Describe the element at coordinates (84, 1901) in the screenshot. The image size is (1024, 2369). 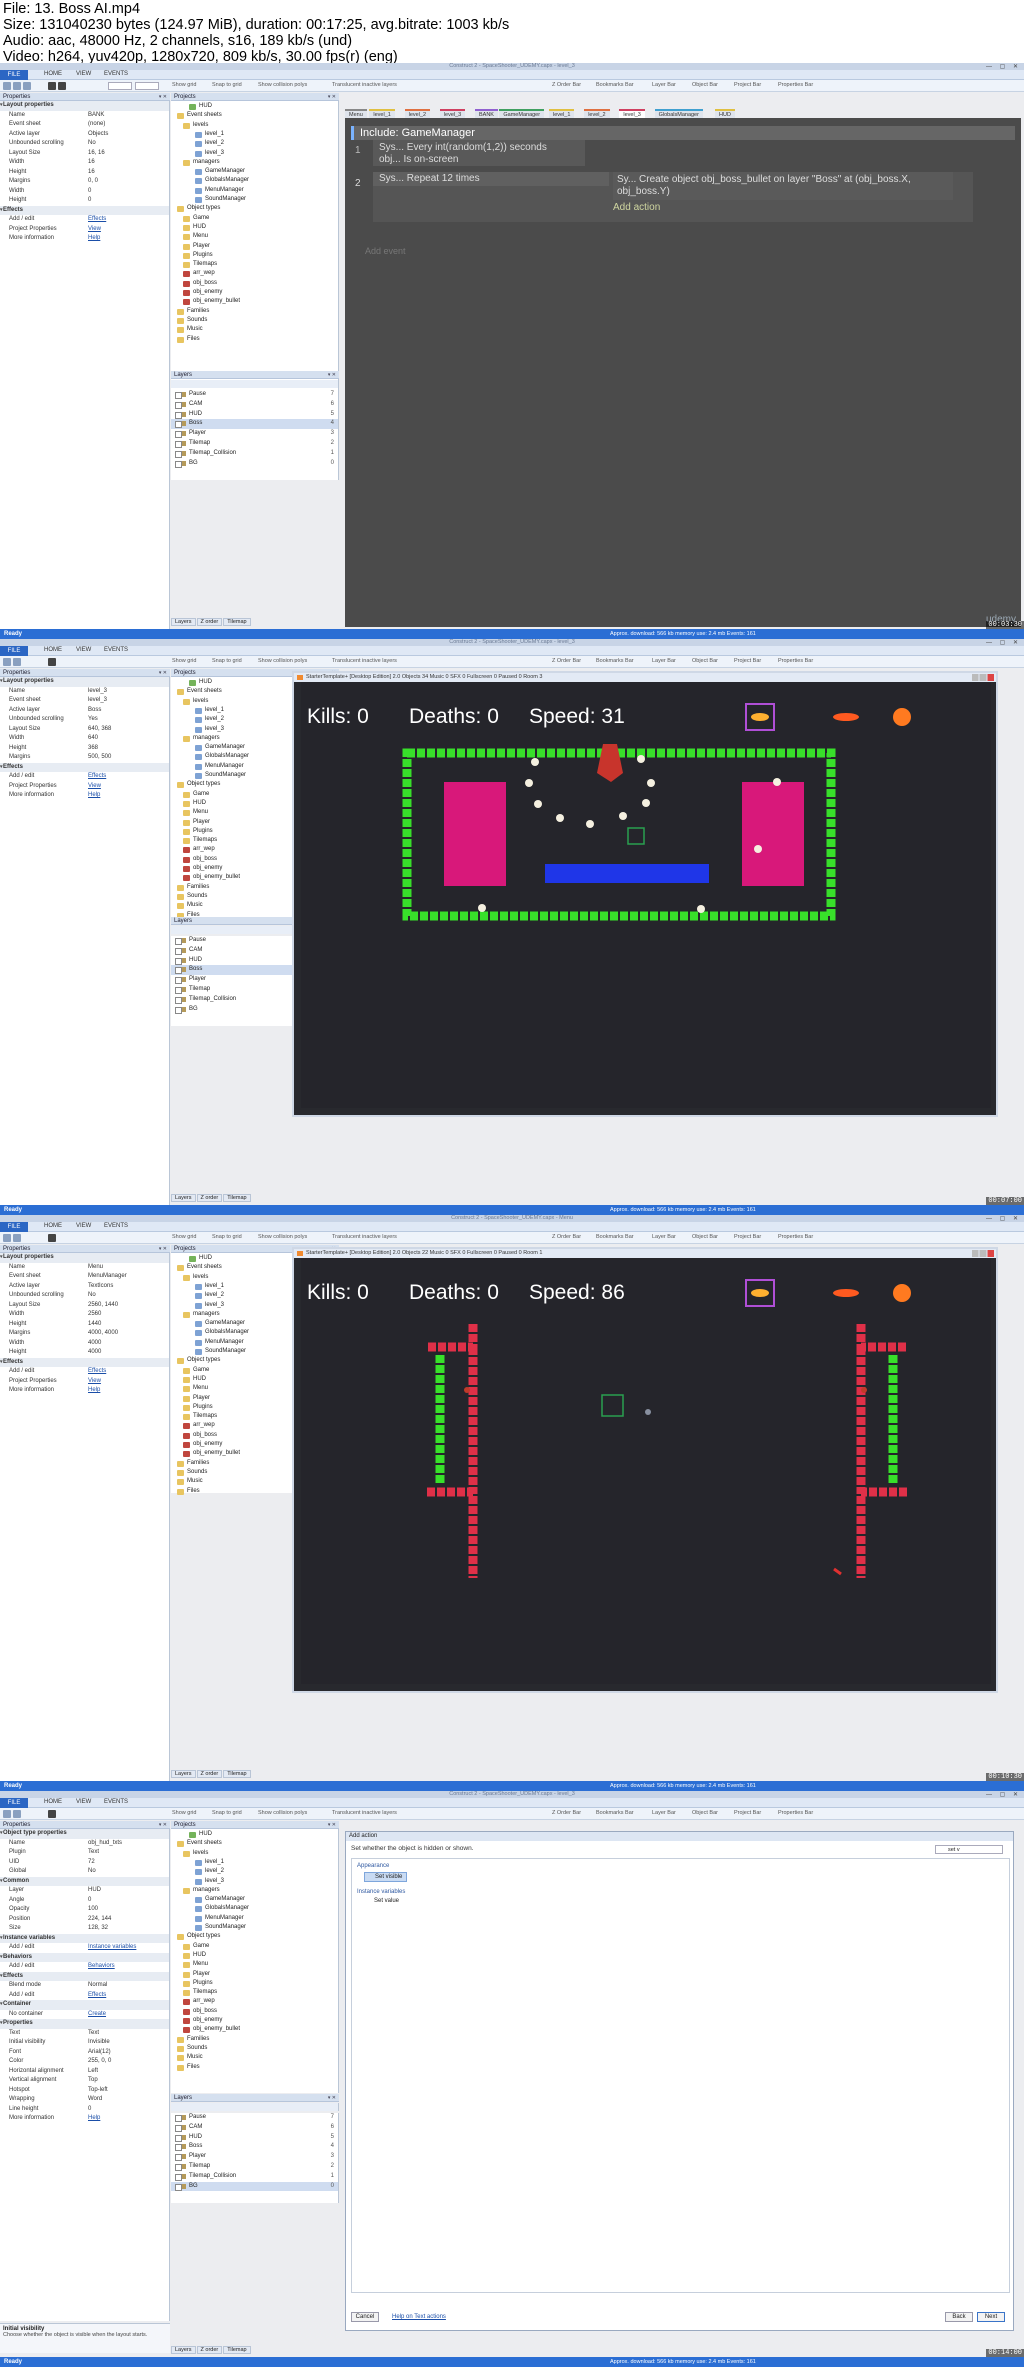
I see `property-row: Angle 0` at that location.